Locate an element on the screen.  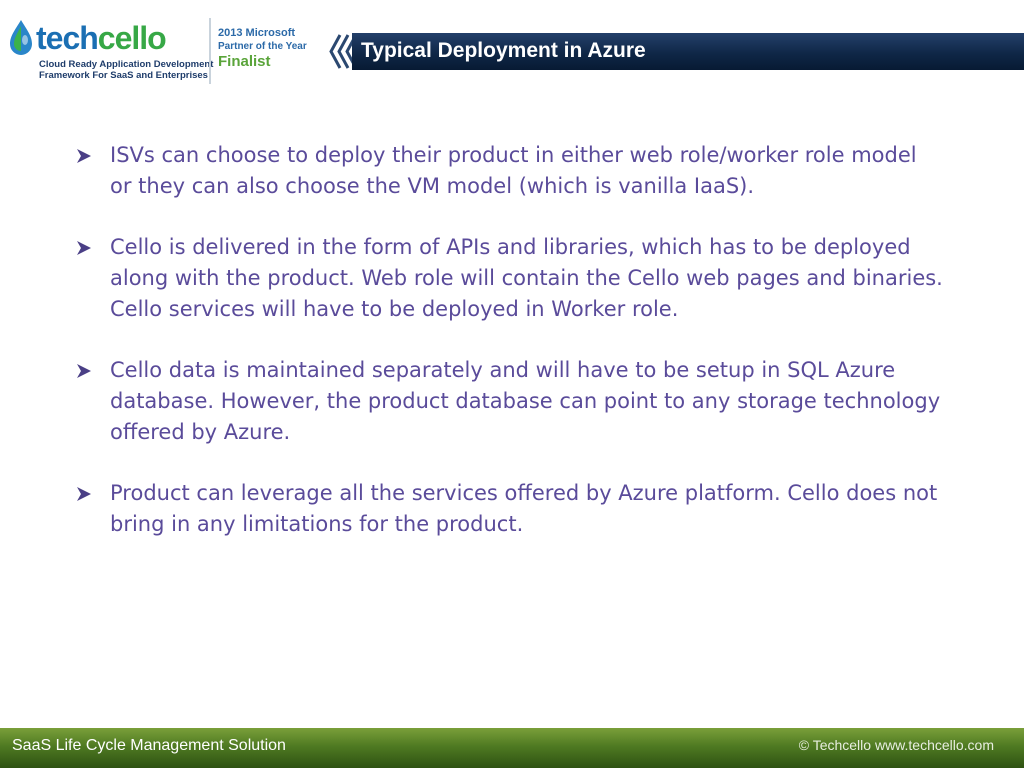
slide-title: Typical Deployment in Azure is located at coordinates (503, 50).